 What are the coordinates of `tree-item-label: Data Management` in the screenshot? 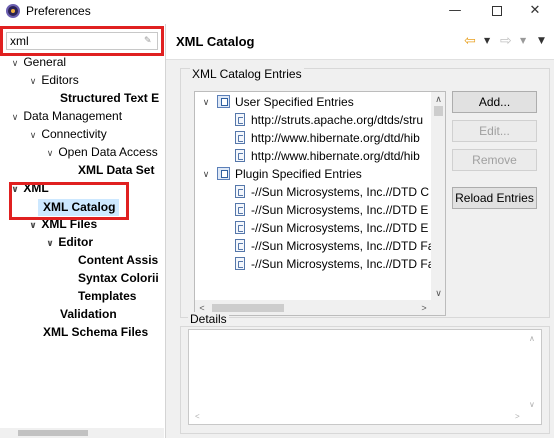 It's located at (73, 116).